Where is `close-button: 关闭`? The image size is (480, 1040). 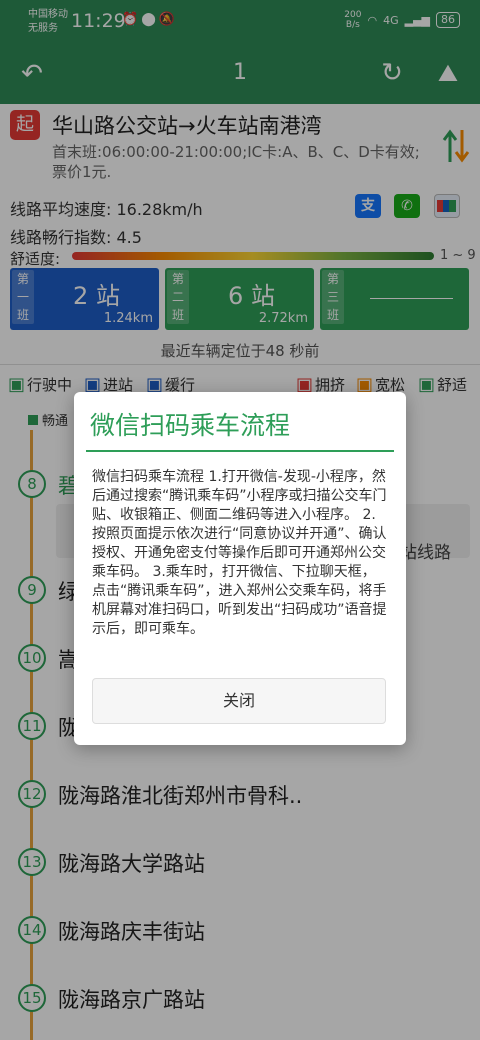 close-button: 关闭 is located at coordinates (239, 701).